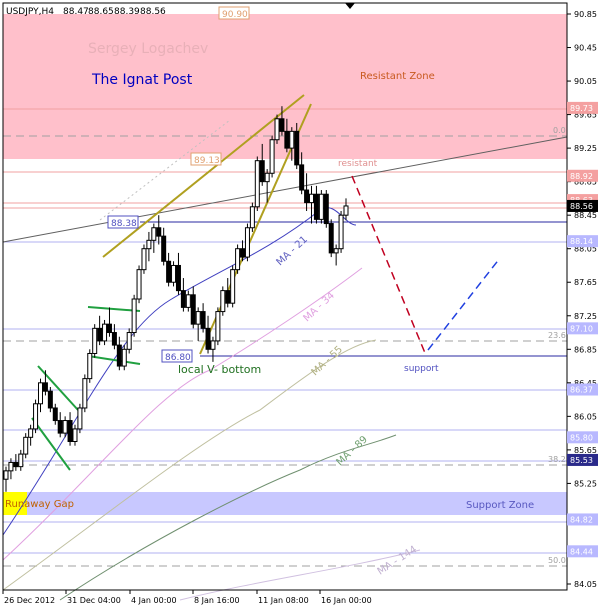  I want to click on chart-title: The Ignat Post, so click(142, 80).